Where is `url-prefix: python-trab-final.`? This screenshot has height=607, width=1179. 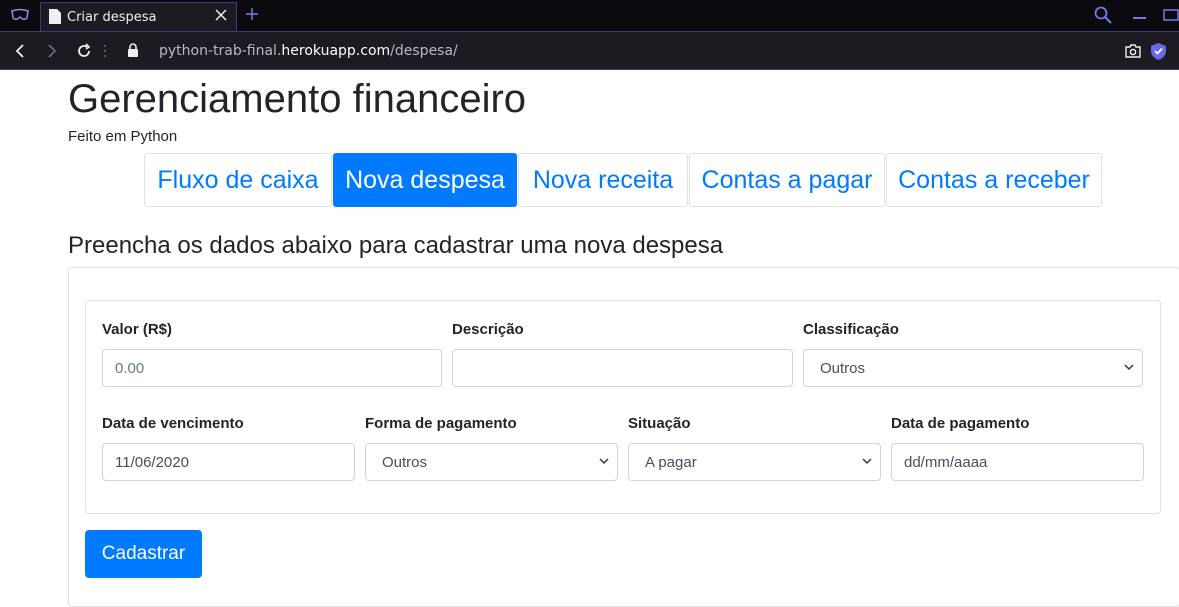 url-prefix: python-trab-final. is located at coordinates (220, 51).